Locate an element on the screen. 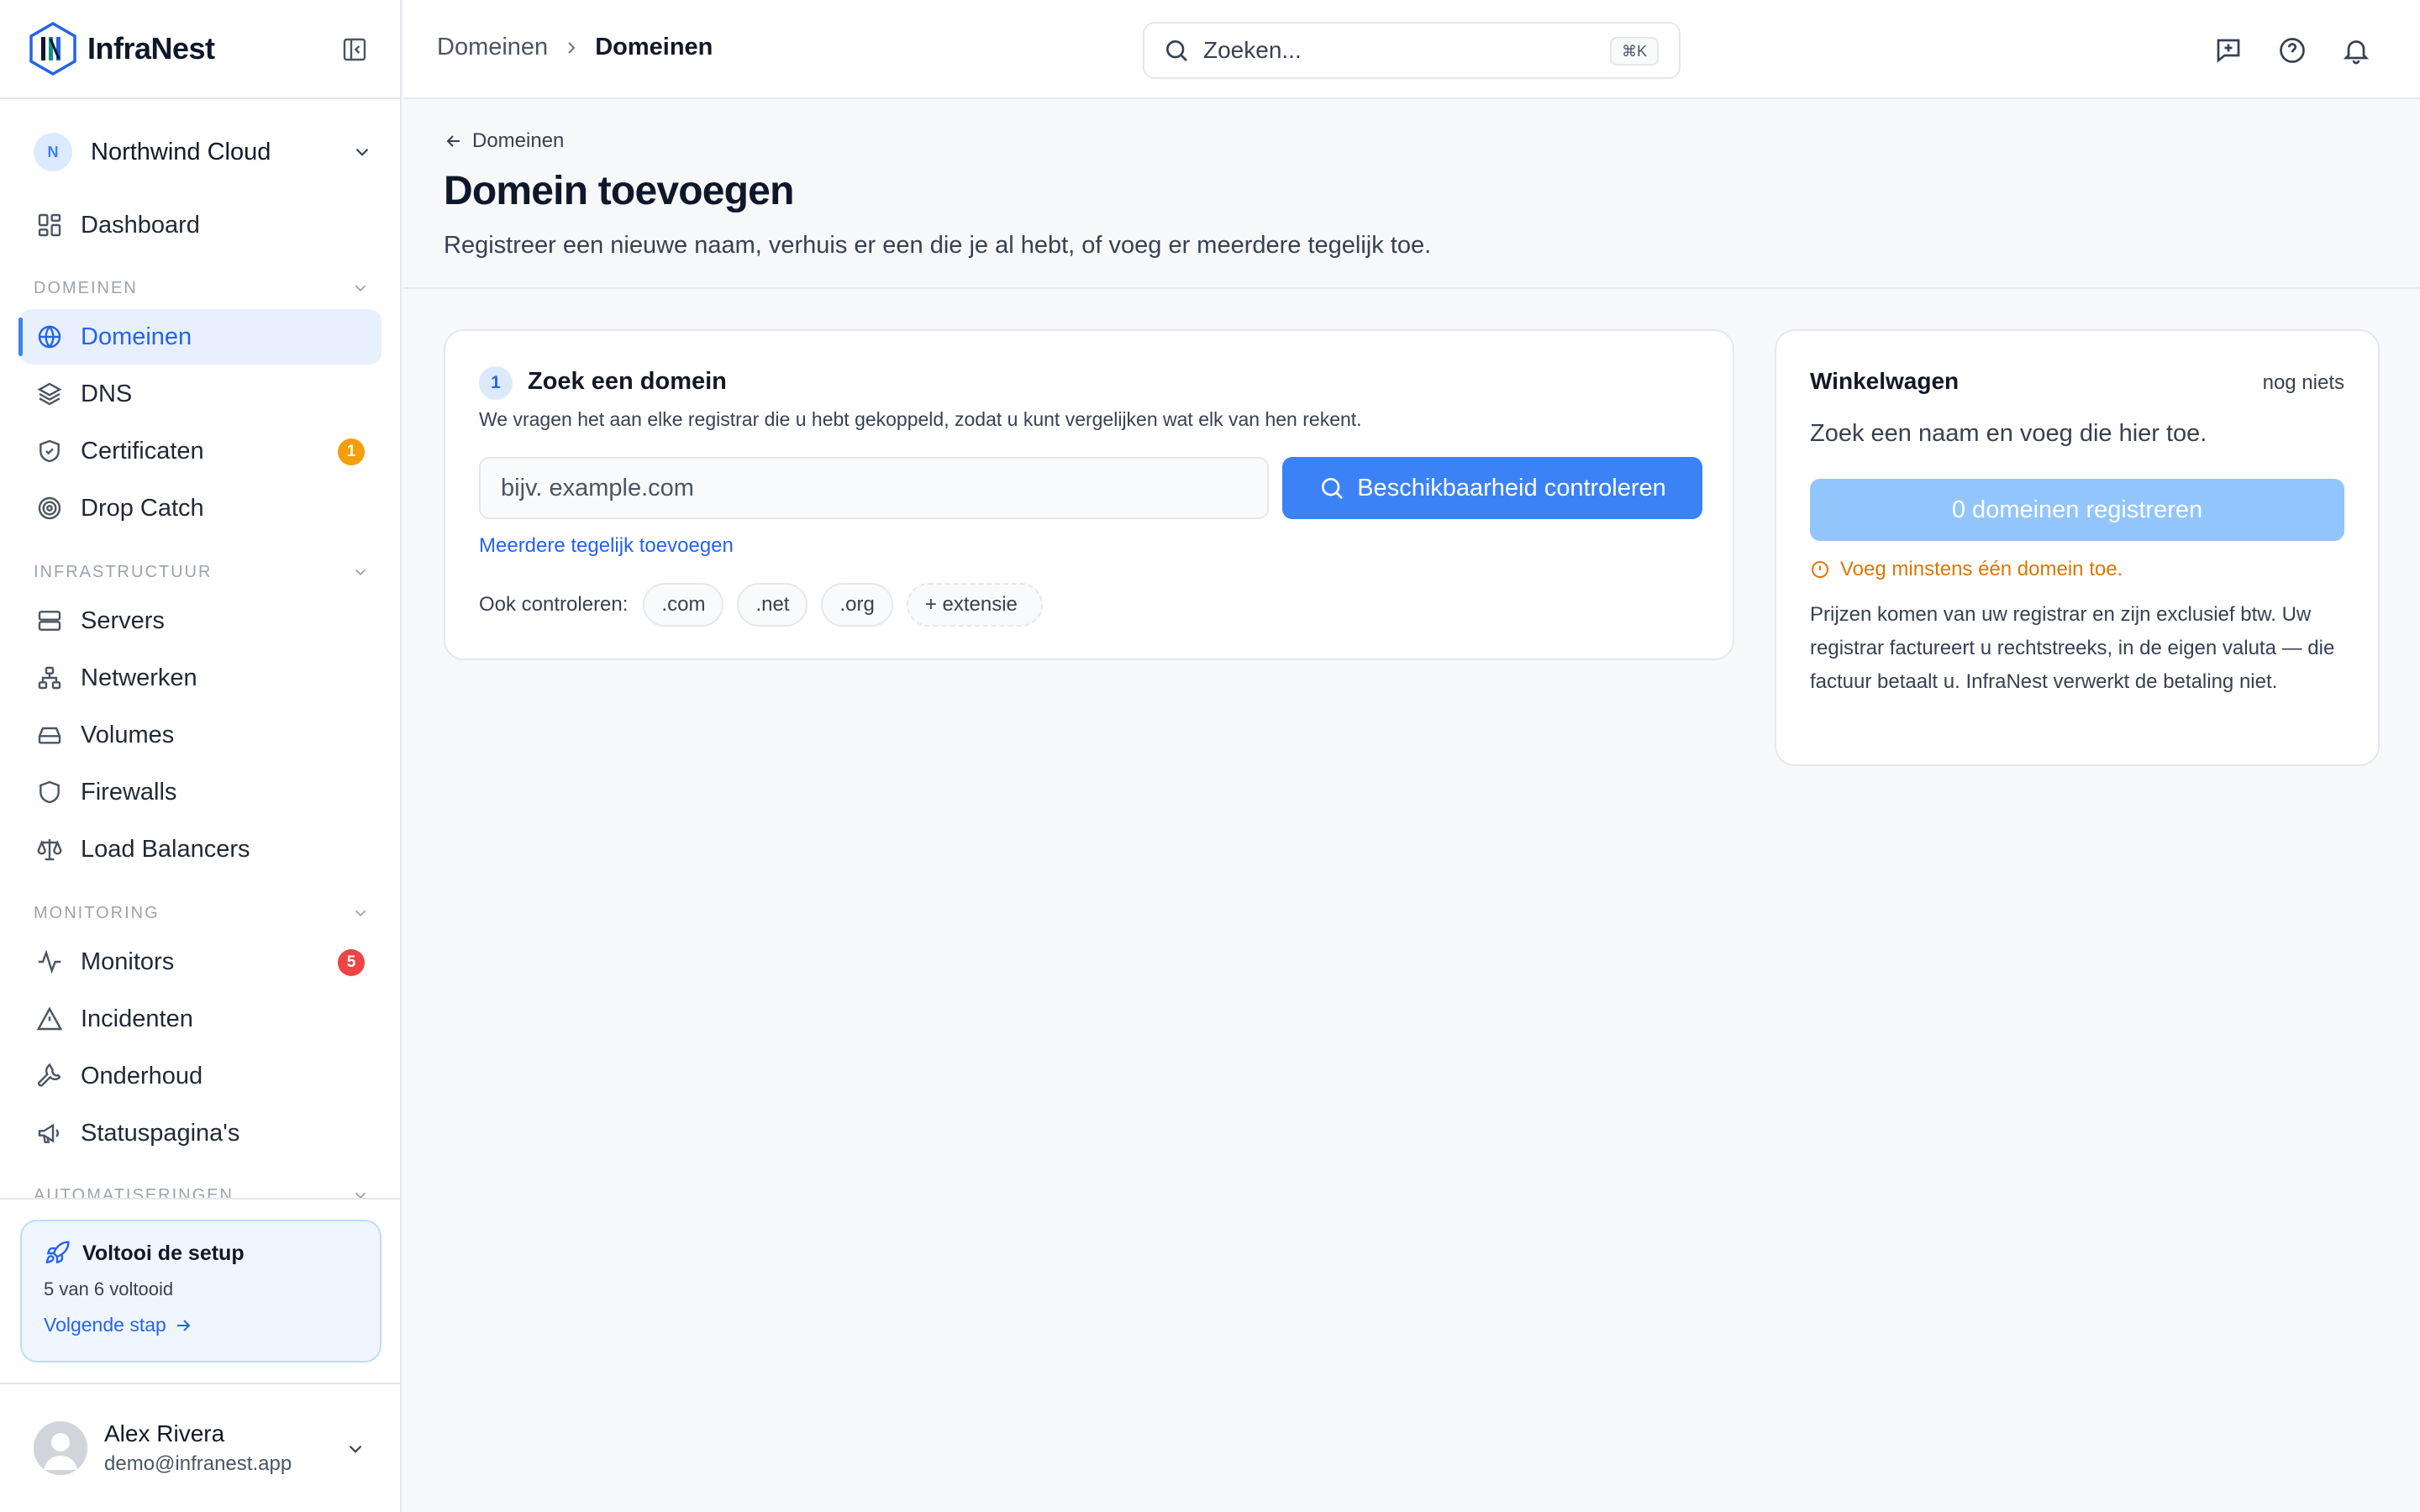  global-search: Zoeken... ⌘K is located at coordinates (1412, 50).